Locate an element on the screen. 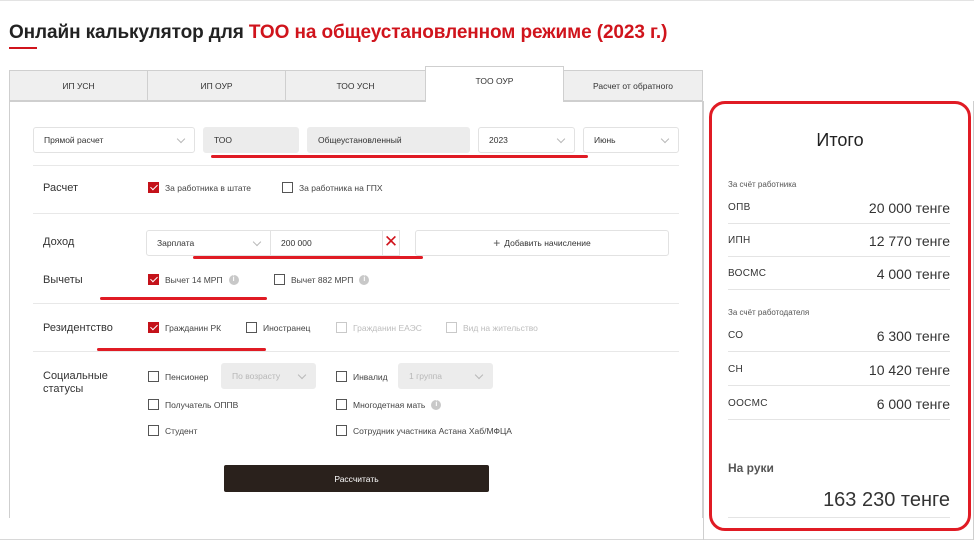 The image size is (974, 545). checkbox-label: Получатель ОППВ is located at coordinates (202, 404).